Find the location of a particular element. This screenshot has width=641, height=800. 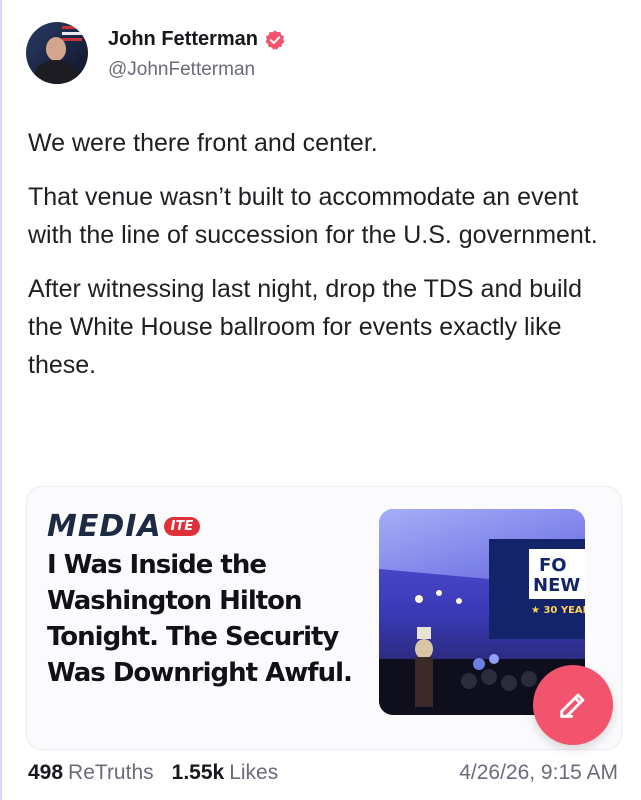

likes-label: Likes is located at coordinates (254, 772).